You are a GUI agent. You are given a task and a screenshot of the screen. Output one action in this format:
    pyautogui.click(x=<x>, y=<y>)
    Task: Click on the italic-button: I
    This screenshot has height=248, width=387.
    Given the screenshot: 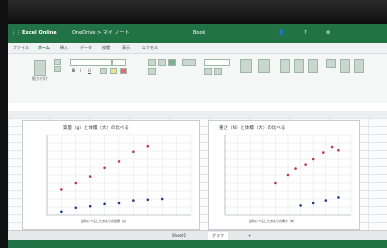 What is the action you would take?
    pyautogui.click(x=80, y=70)
    